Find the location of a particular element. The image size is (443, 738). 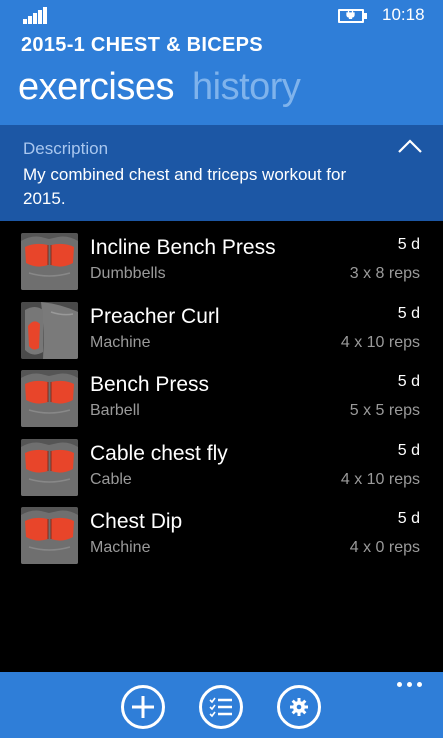

exercise-reps: 4 x 0 reps is located at coordinates (384, 547).